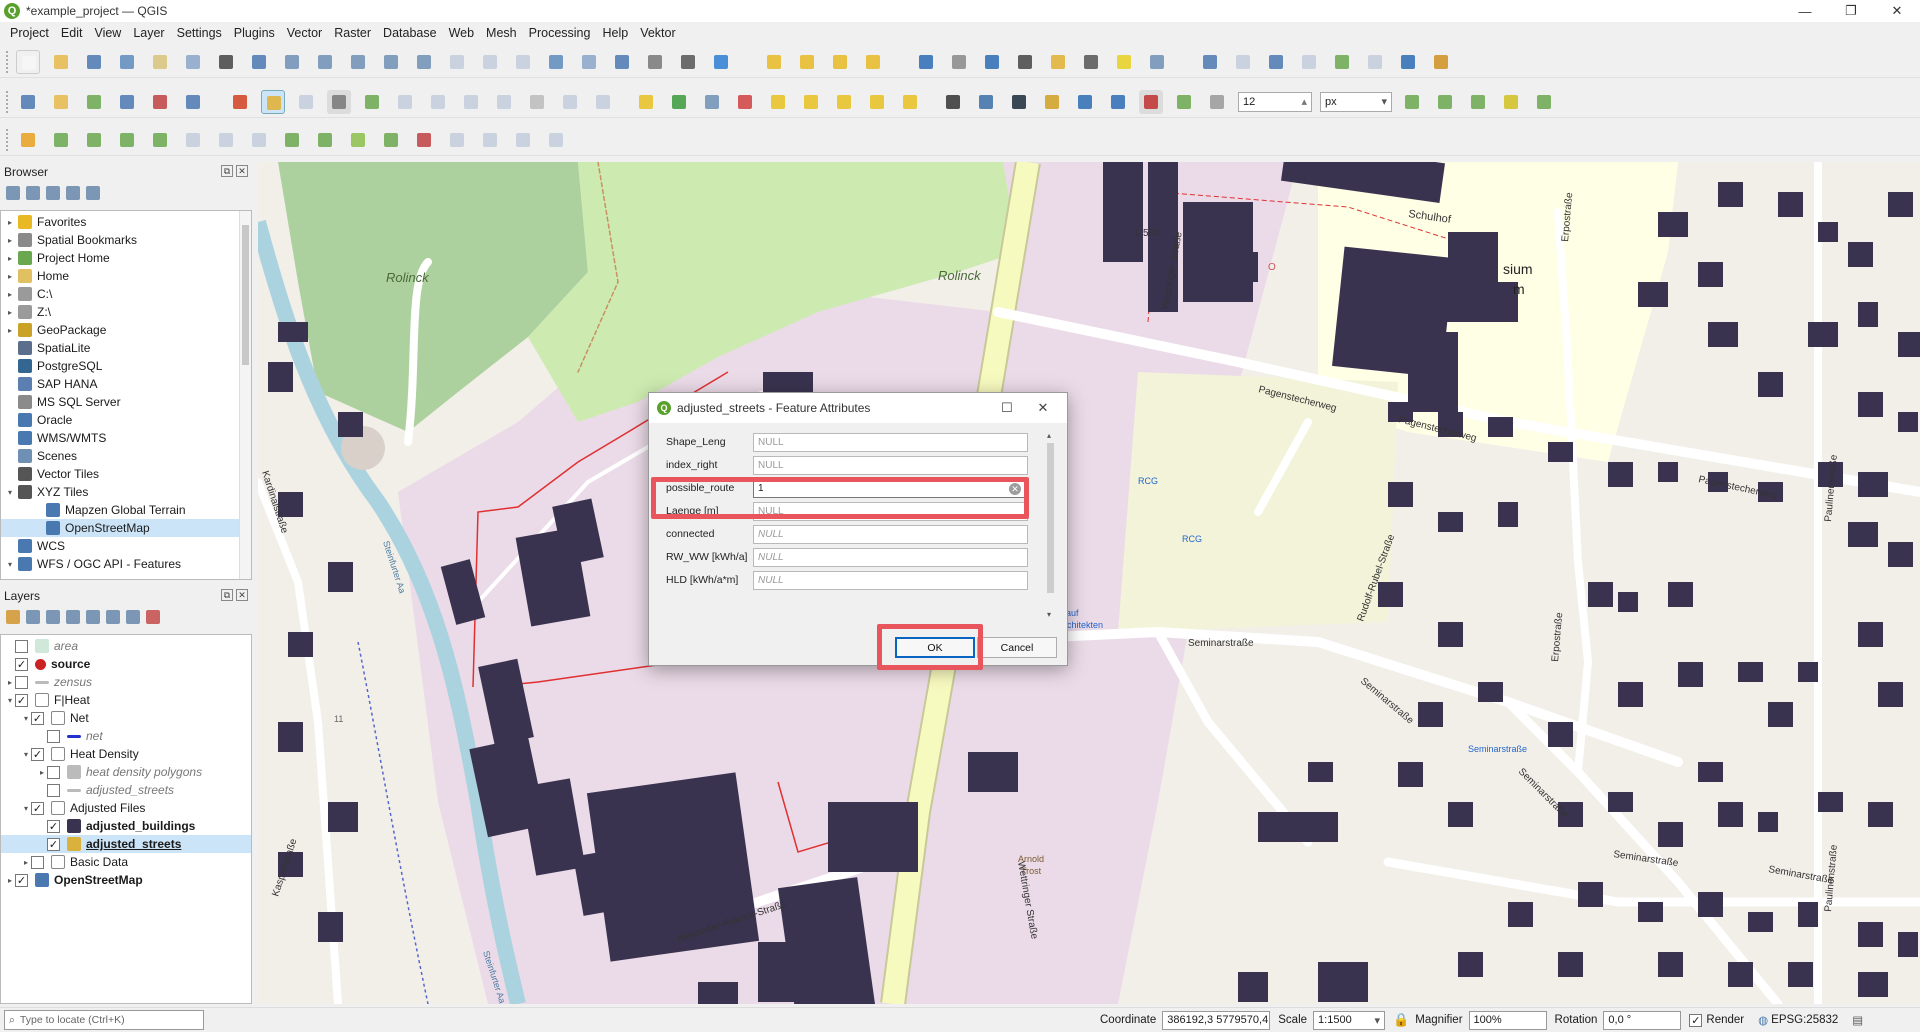 The width and height of the screenshot is (1920, 1032). I want to click on browser-item: Vector Tiles, so click(126, 474).